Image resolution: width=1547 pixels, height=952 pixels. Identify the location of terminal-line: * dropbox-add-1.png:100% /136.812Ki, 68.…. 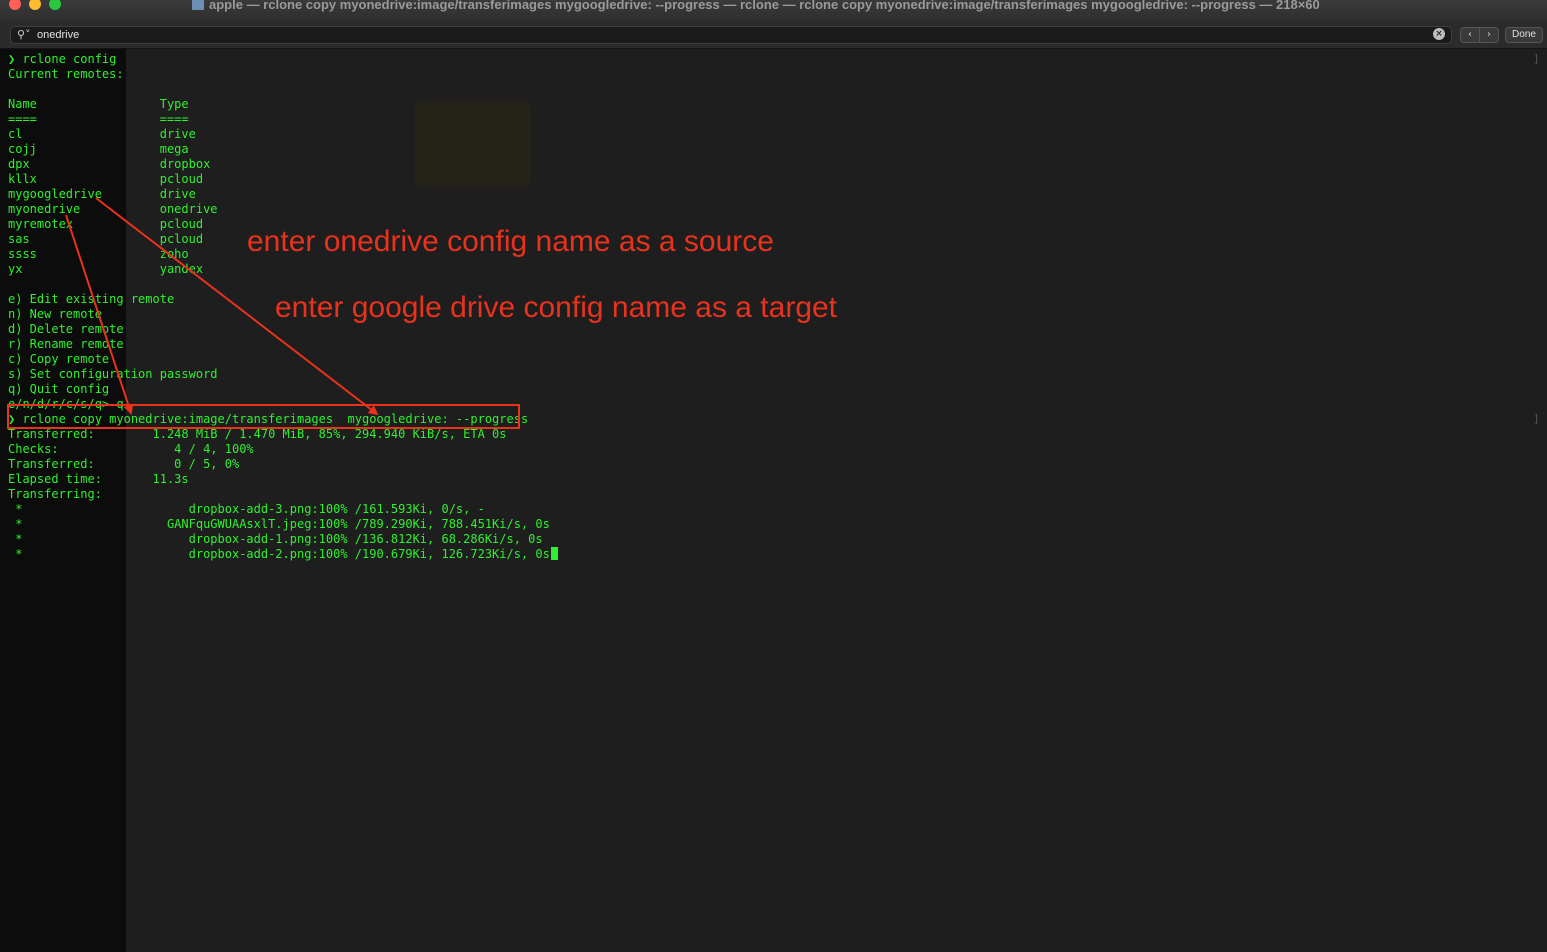
(275, 539).